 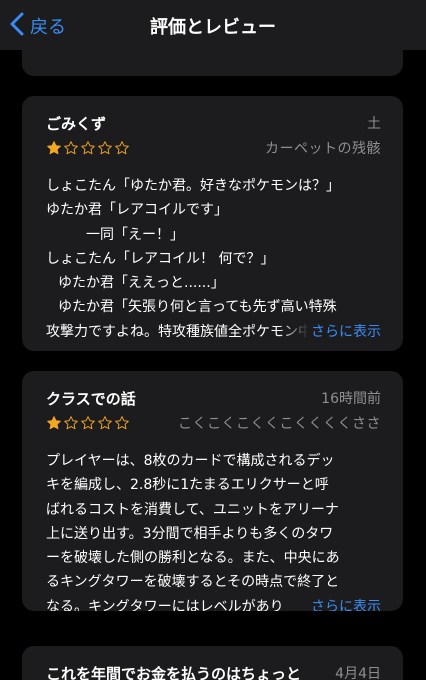 What do you see at coordinates (193, 186) in the screenshot?
I see `review-line: しょこたん「ゆたか君。好きなポケモンは？」` at bounding box center [193, 186].